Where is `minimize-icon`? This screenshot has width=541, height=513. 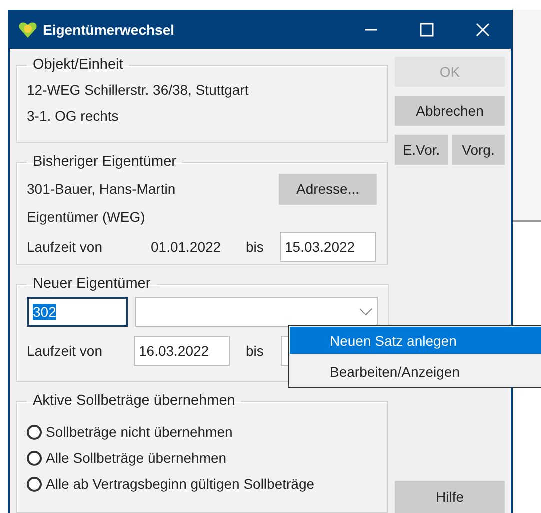 minimize-icon is located at coordinates (371, 29).